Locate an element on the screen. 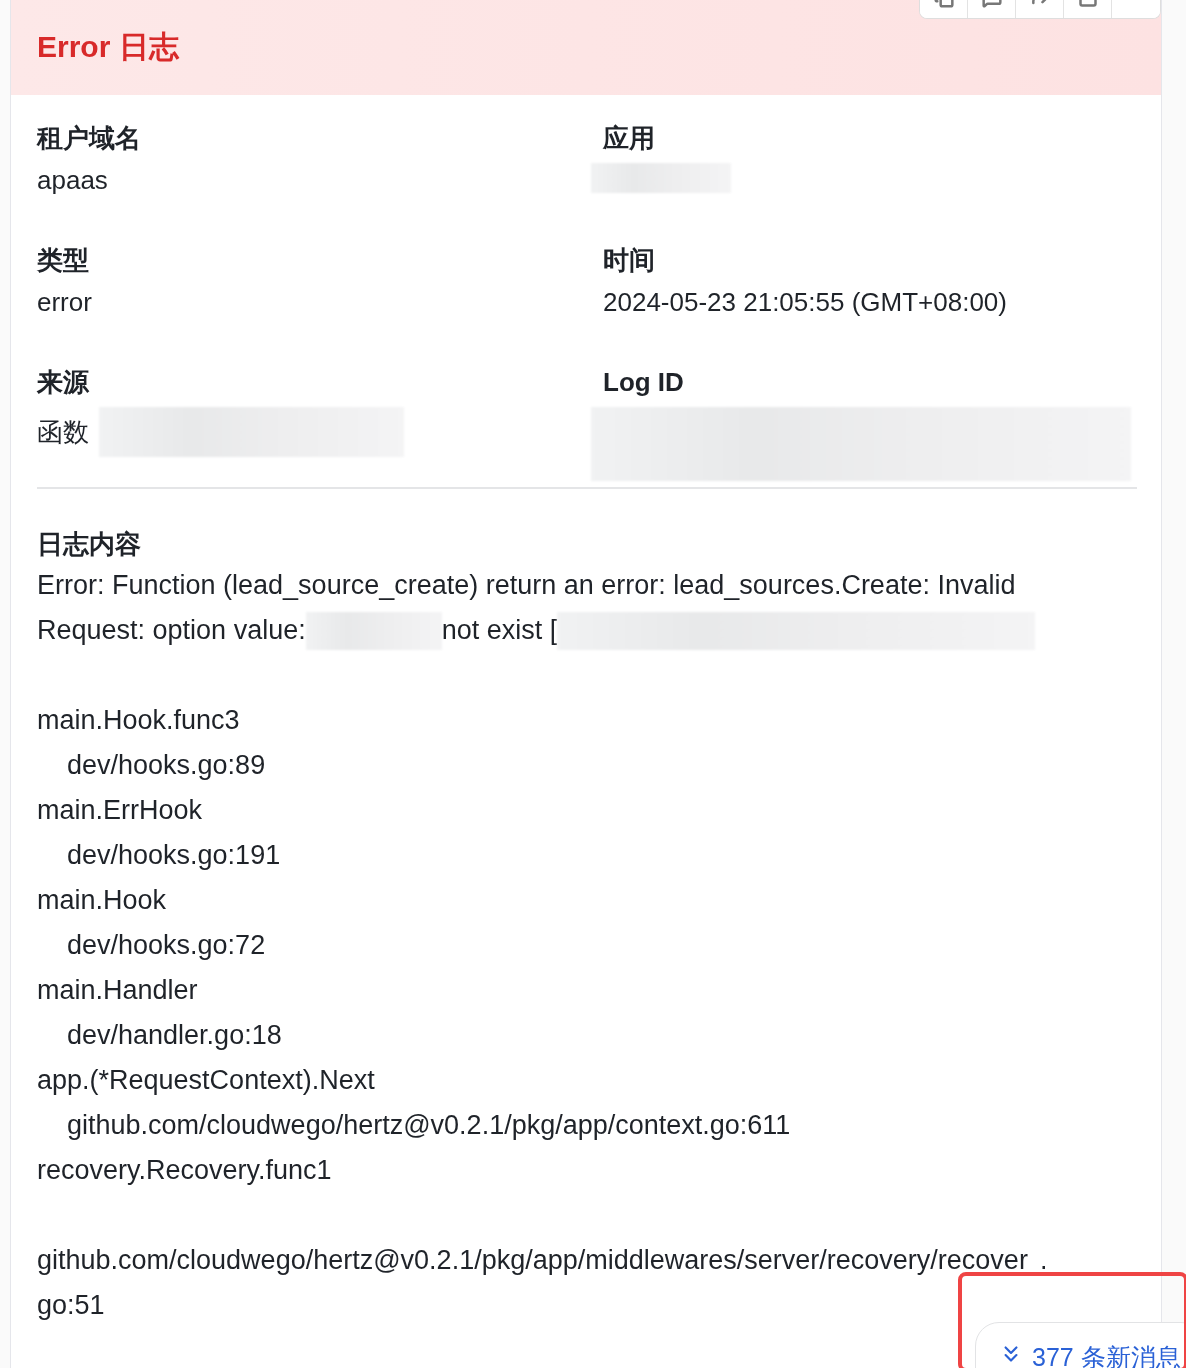 This screenshot has width=1186, height=1368. copy-icon is located at coordinates (943, 4).